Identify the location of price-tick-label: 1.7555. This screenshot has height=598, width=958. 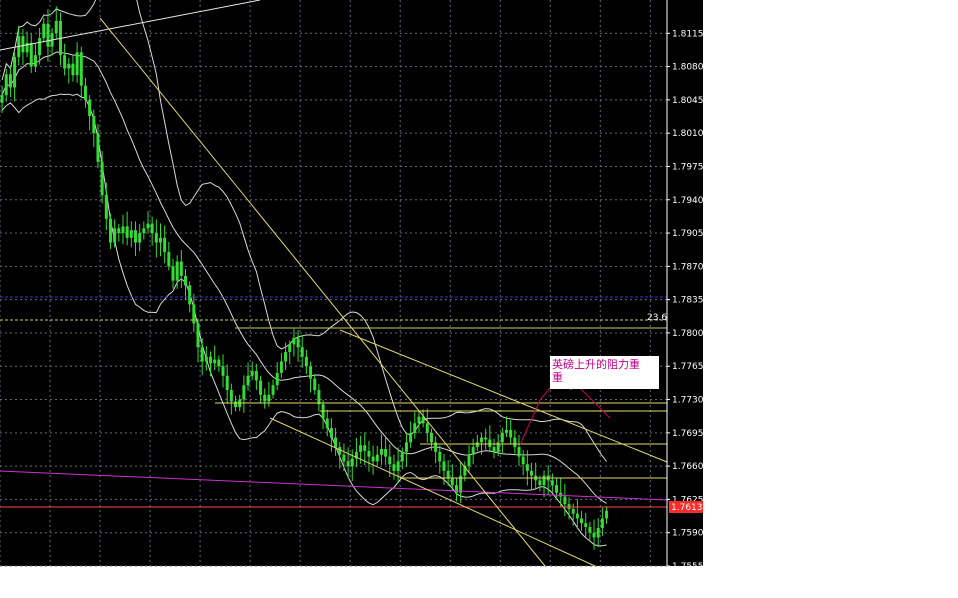
(688, 567).